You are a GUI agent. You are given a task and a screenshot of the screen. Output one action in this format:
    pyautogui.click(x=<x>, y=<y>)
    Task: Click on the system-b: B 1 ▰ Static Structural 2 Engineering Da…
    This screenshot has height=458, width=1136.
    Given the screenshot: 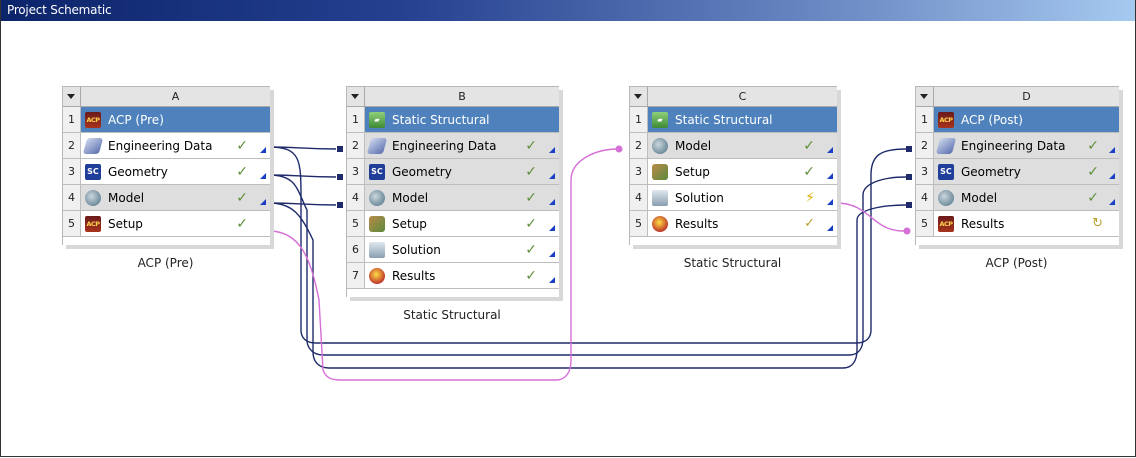 What is the action you would take?
    pyautogui.click(x=452, y=191)
    